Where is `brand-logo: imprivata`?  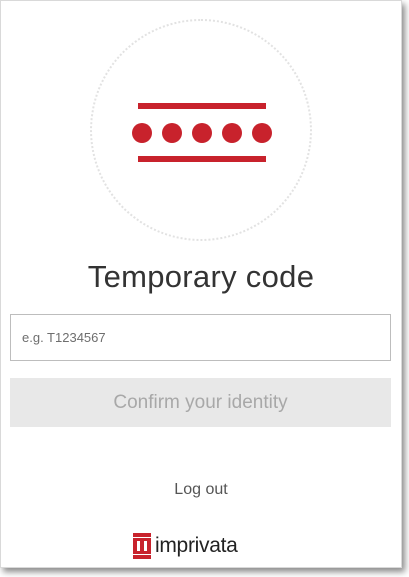 brand-logo: imprivata is located at coordinates (185, 546).